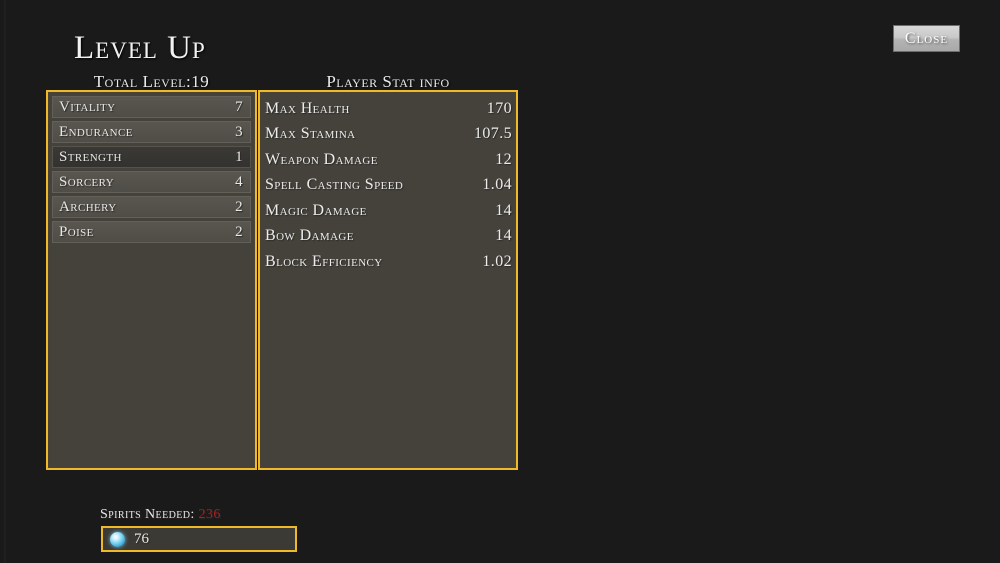  I want to click on stat-name: Max Health, so click(307, 108).